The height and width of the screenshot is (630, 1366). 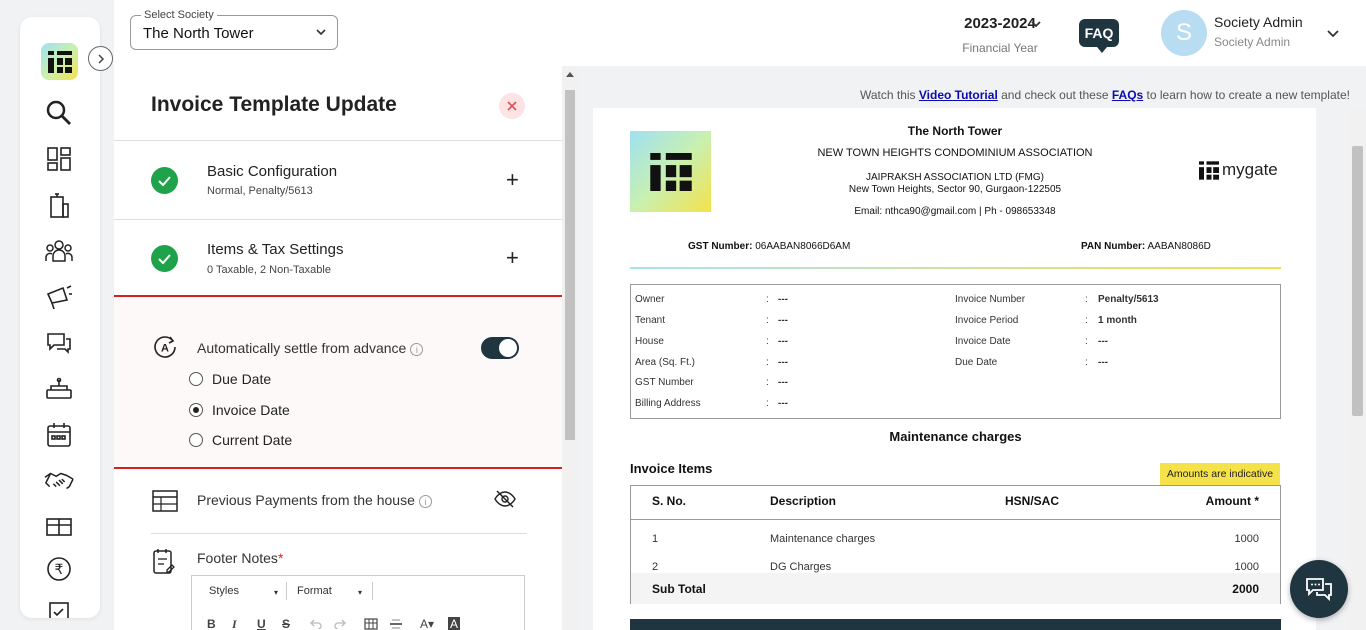 I want to click on society-select: Select Society The North Tower, so click(x=234, y=29).